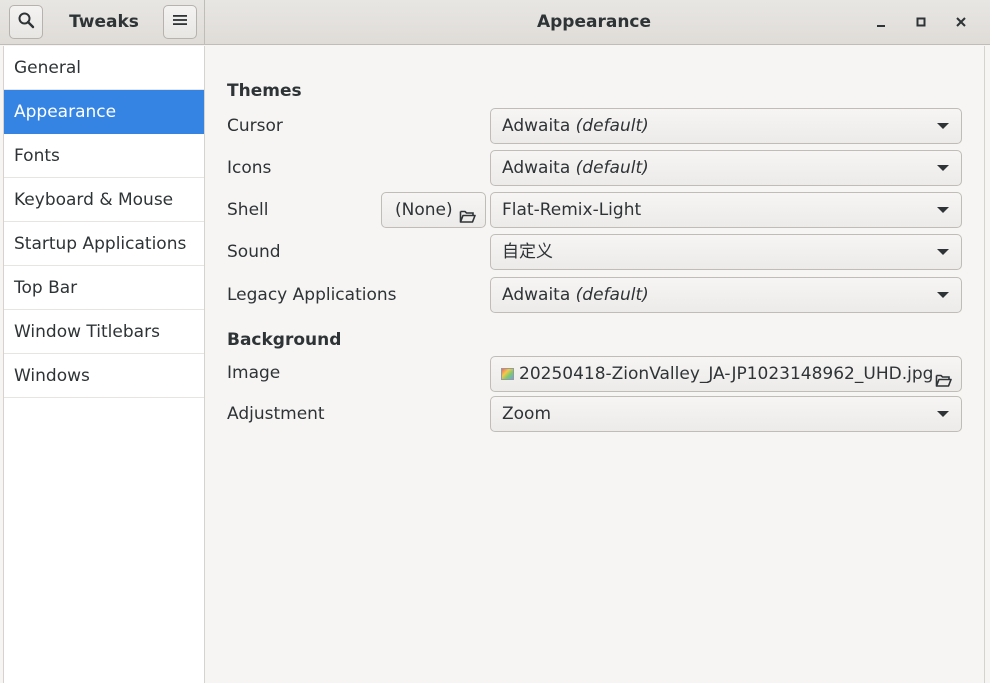 The image size is (990, 683). Describe the element at coordinates (264, 91) in the screenshot. I see `themes-section-title: Themes` at that location.